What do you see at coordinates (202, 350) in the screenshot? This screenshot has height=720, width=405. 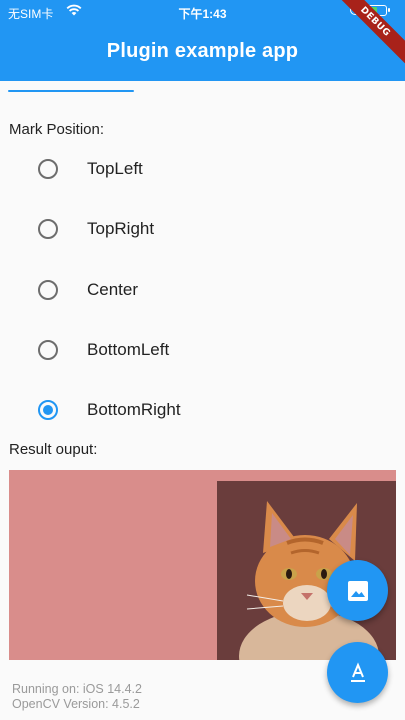 I see `radio-option-bottomleft: BottomLeft` at bounding box center [202, 350].